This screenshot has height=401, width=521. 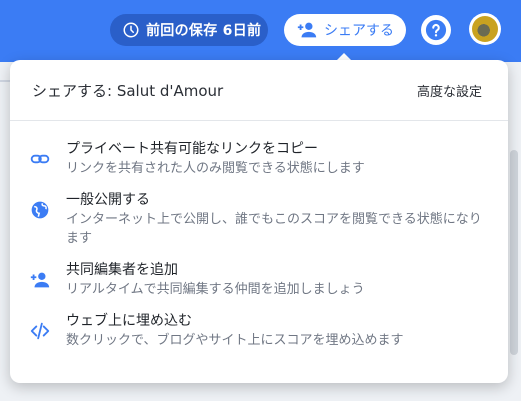 I want to click on link-icon, so click(x=40, y=159).